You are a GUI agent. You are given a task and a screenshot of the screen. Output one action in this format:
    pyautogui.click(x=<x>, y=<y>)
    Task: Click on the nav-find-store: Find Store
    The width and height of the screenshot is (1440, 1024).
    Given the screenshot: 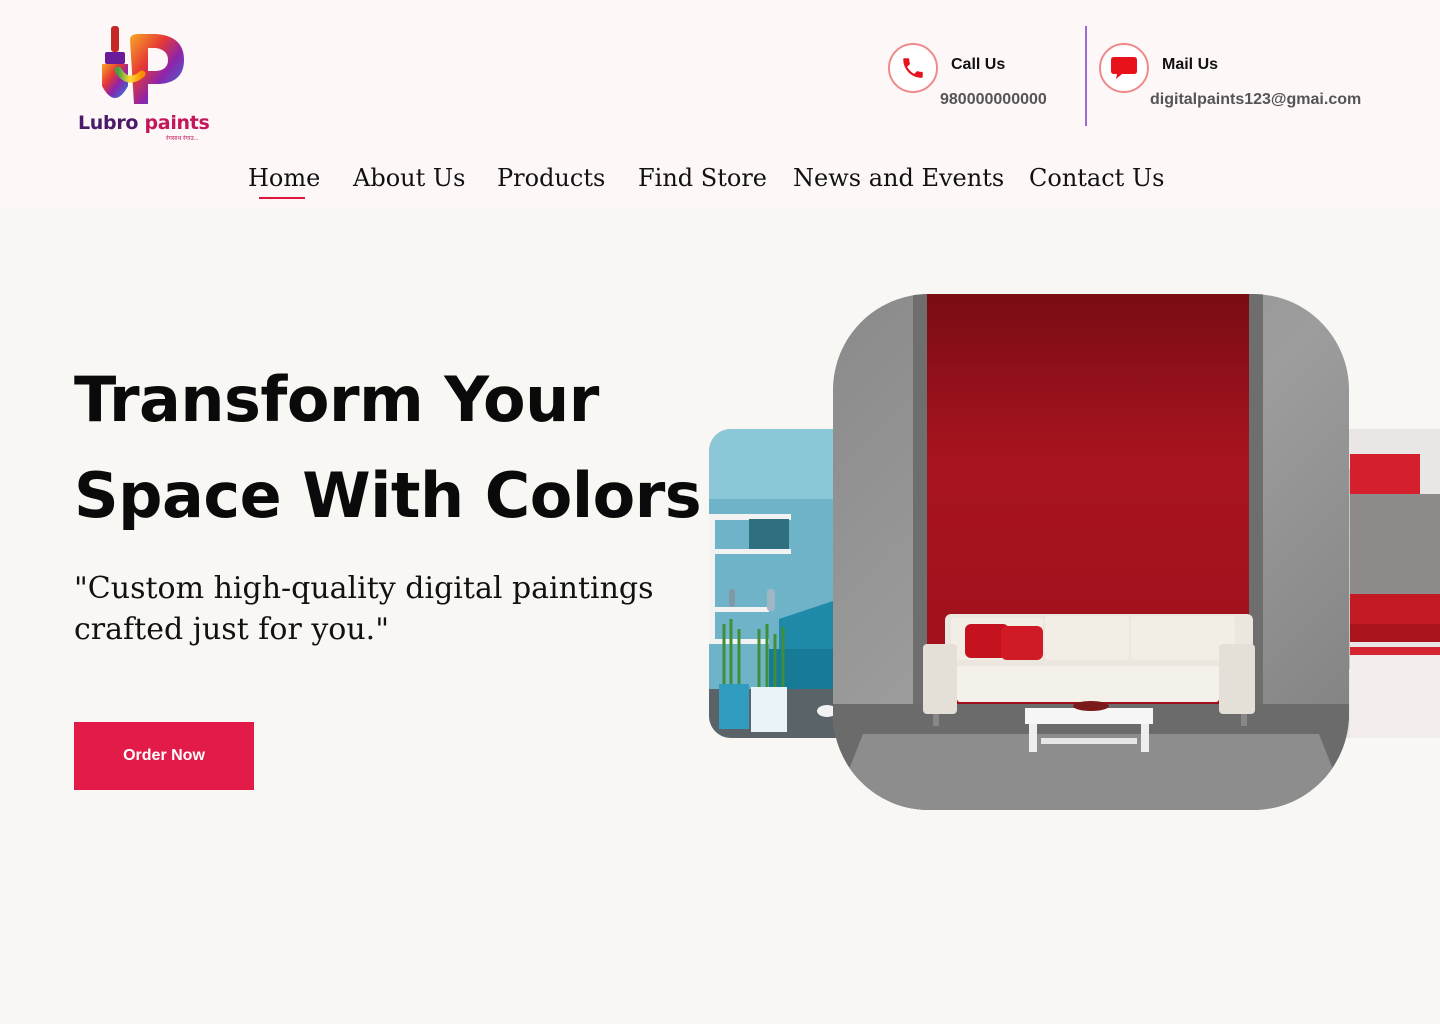 What is the action you would take?
    pyautogui.click(x=702, y=178)
    